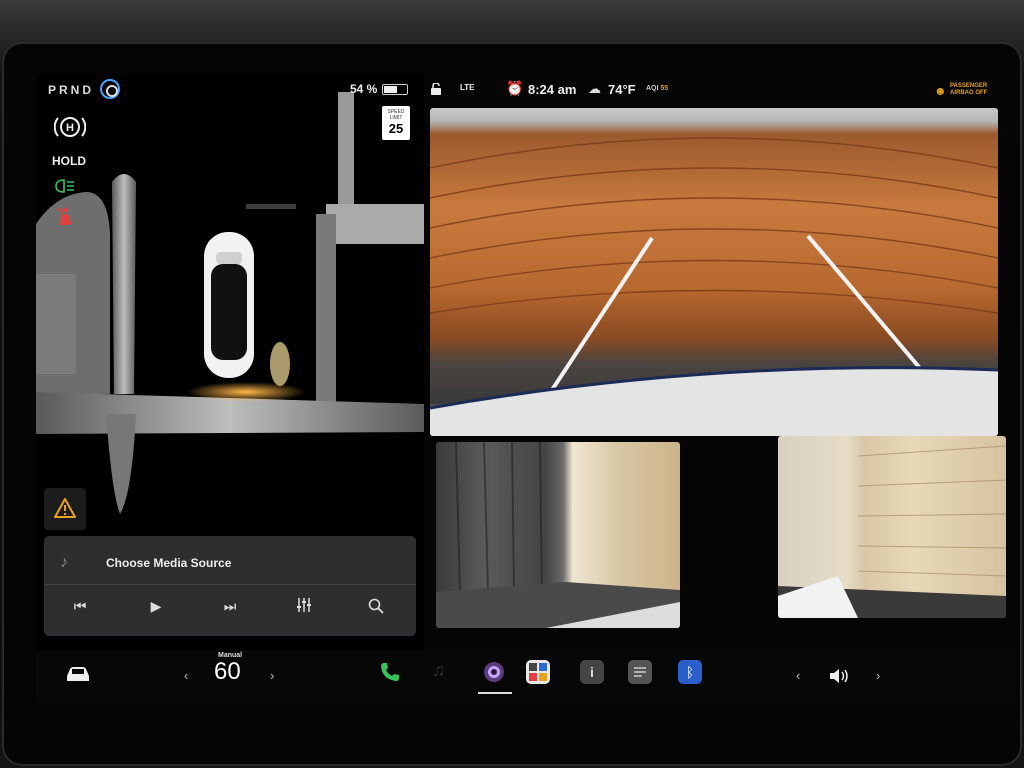  I want to click on right-repeater-camera-view, so click(892, 527).